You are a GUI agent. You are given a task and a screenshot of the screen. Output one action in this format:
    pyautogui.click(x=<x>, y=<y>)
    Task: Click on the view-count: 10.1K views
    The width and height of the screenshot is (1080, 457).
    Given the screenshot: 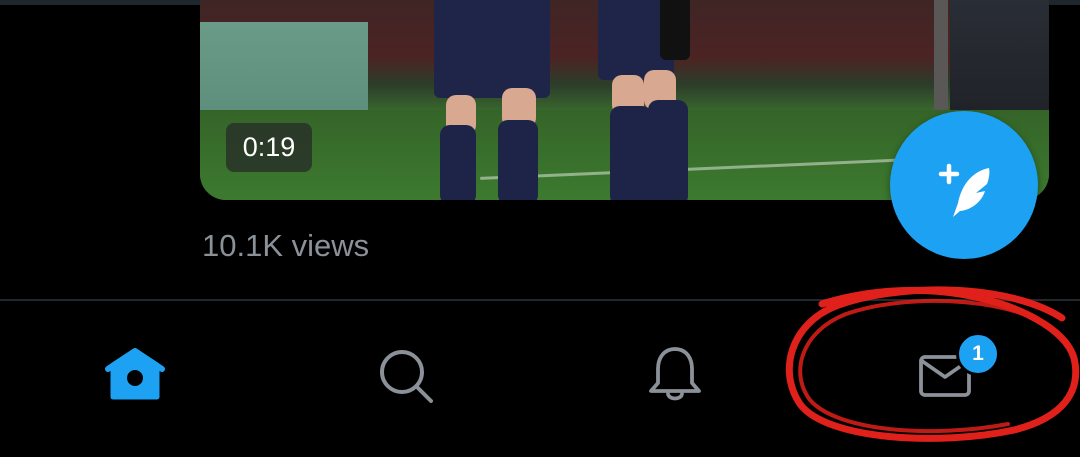 What is the action you would take?
    pyautogui.click(x=286, y=245)
    